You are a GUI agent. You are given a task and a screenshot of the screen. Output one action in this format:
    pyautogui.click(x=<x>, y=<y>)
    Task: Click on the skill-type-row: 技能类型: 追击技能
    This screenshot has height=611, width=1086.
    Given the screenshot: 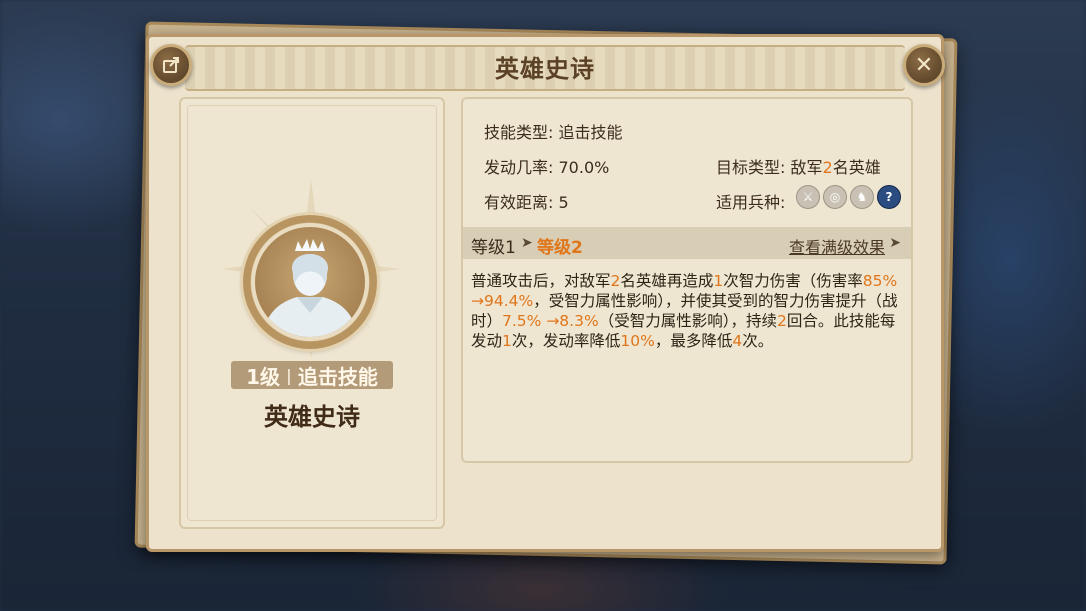 What is the action you would take?
    pyautogui.click(x=553, y=131)
    